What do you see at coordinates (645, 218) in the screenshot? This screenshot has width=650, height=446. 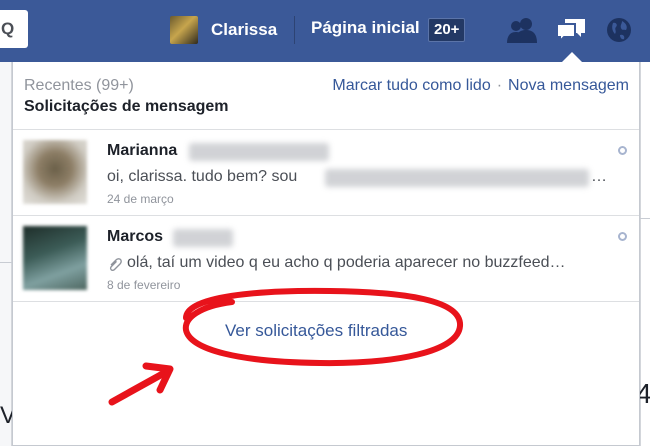 I see `page-divider-right` at bounding box center [645, 218].